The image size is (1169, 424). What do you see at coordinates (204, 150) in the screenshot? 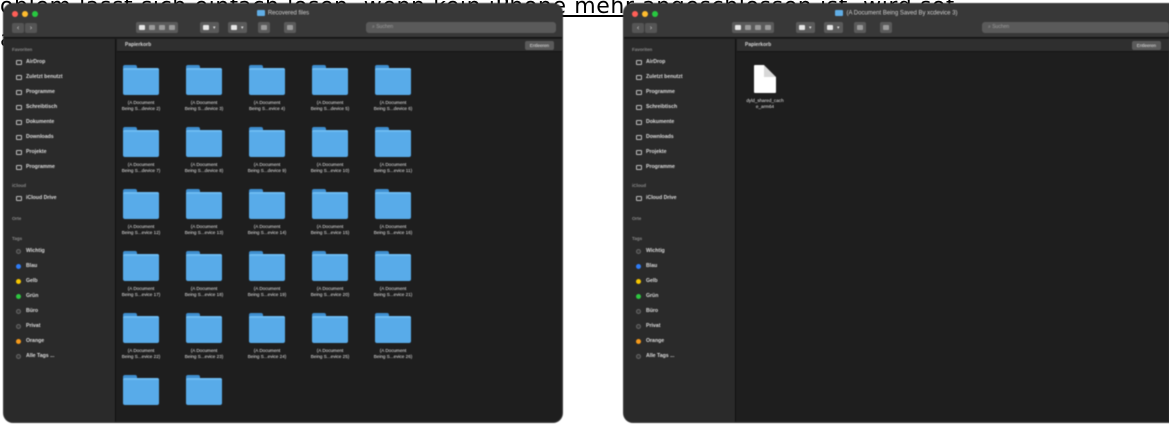
I see `folder-item: (A Document Being S...device 8)` at bounding box center [204, 150].